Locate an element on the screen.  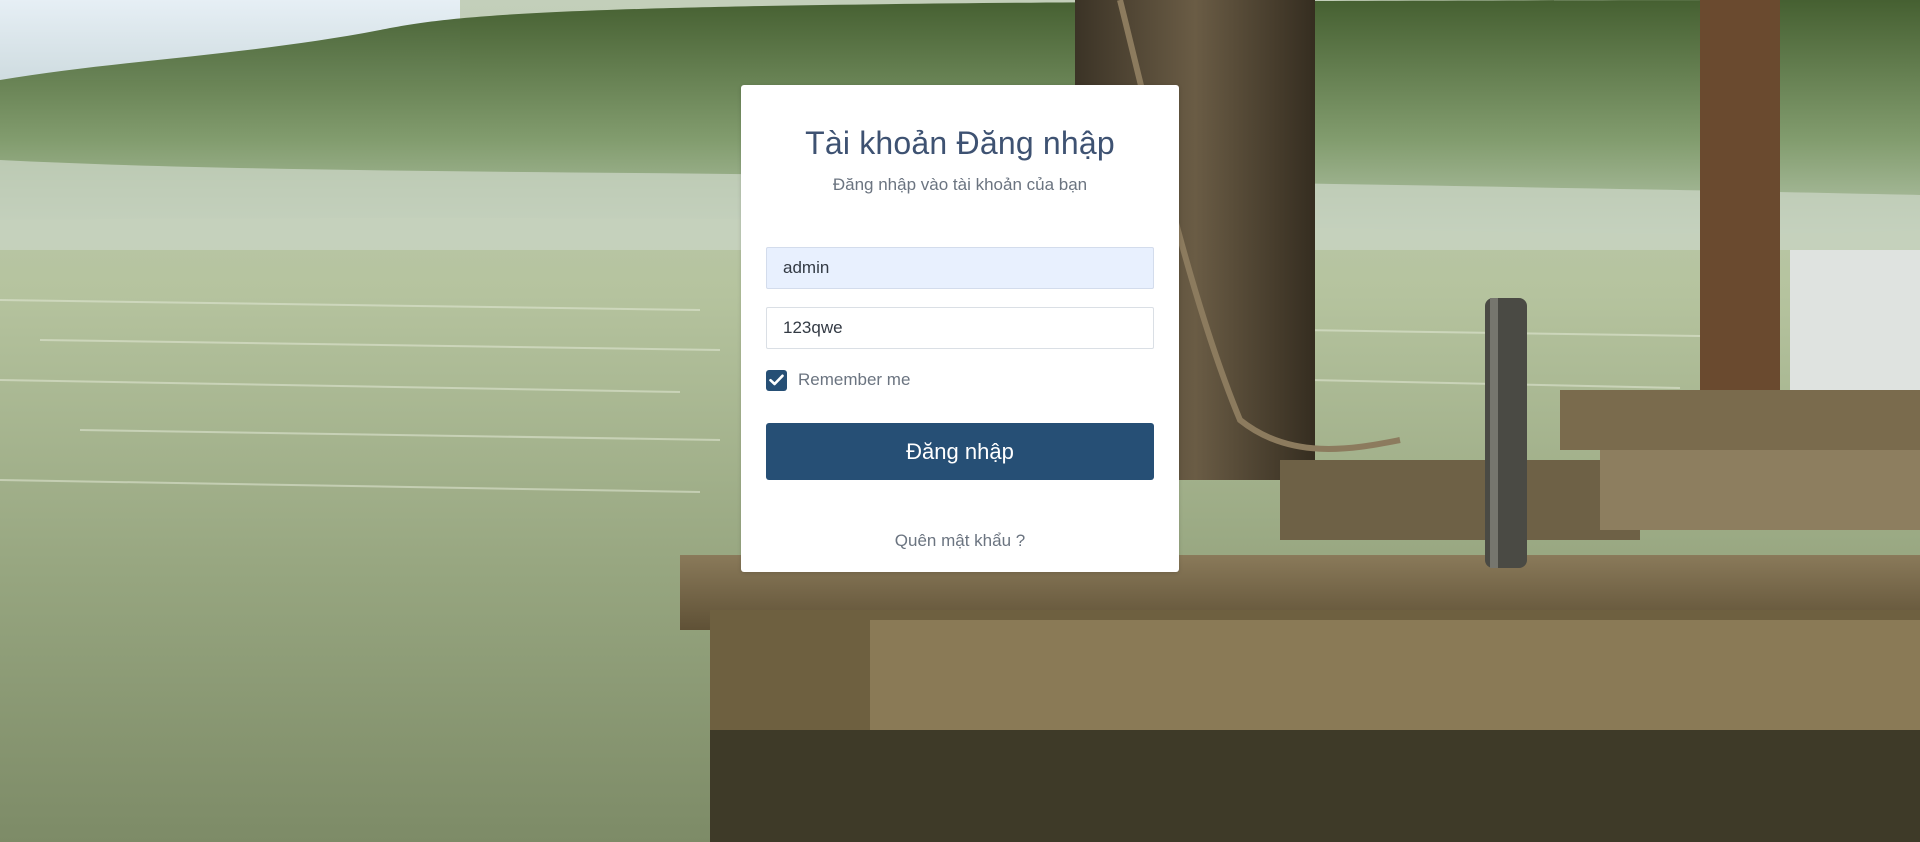
page-subtitle: Đăng nhập vào tài khoản của bạn is located at coordinates (960, 184).